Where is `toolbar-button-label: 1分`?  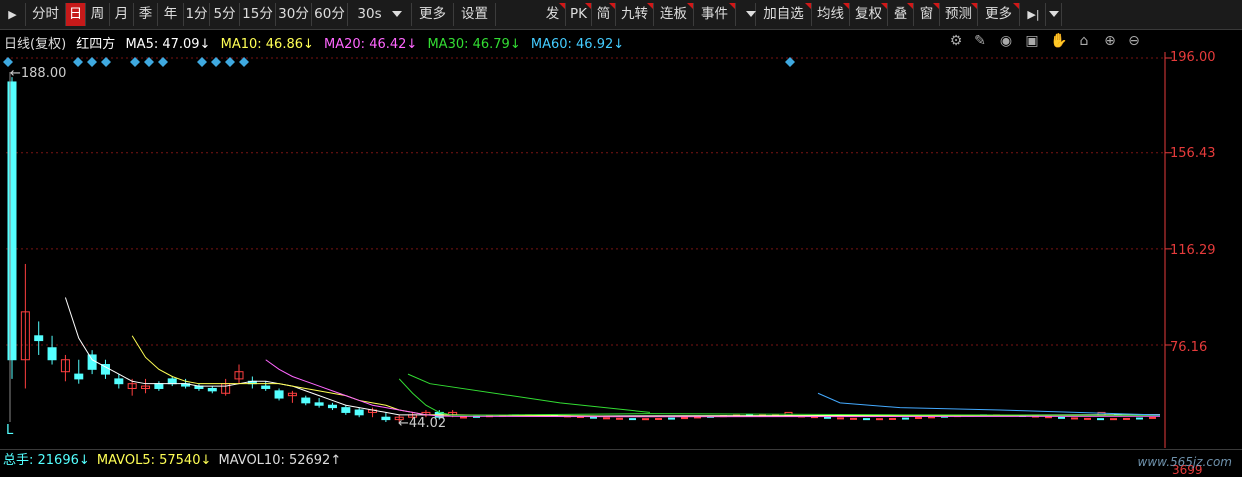 toolbar-button-label: 1分 is located at coordinates (196, 14).